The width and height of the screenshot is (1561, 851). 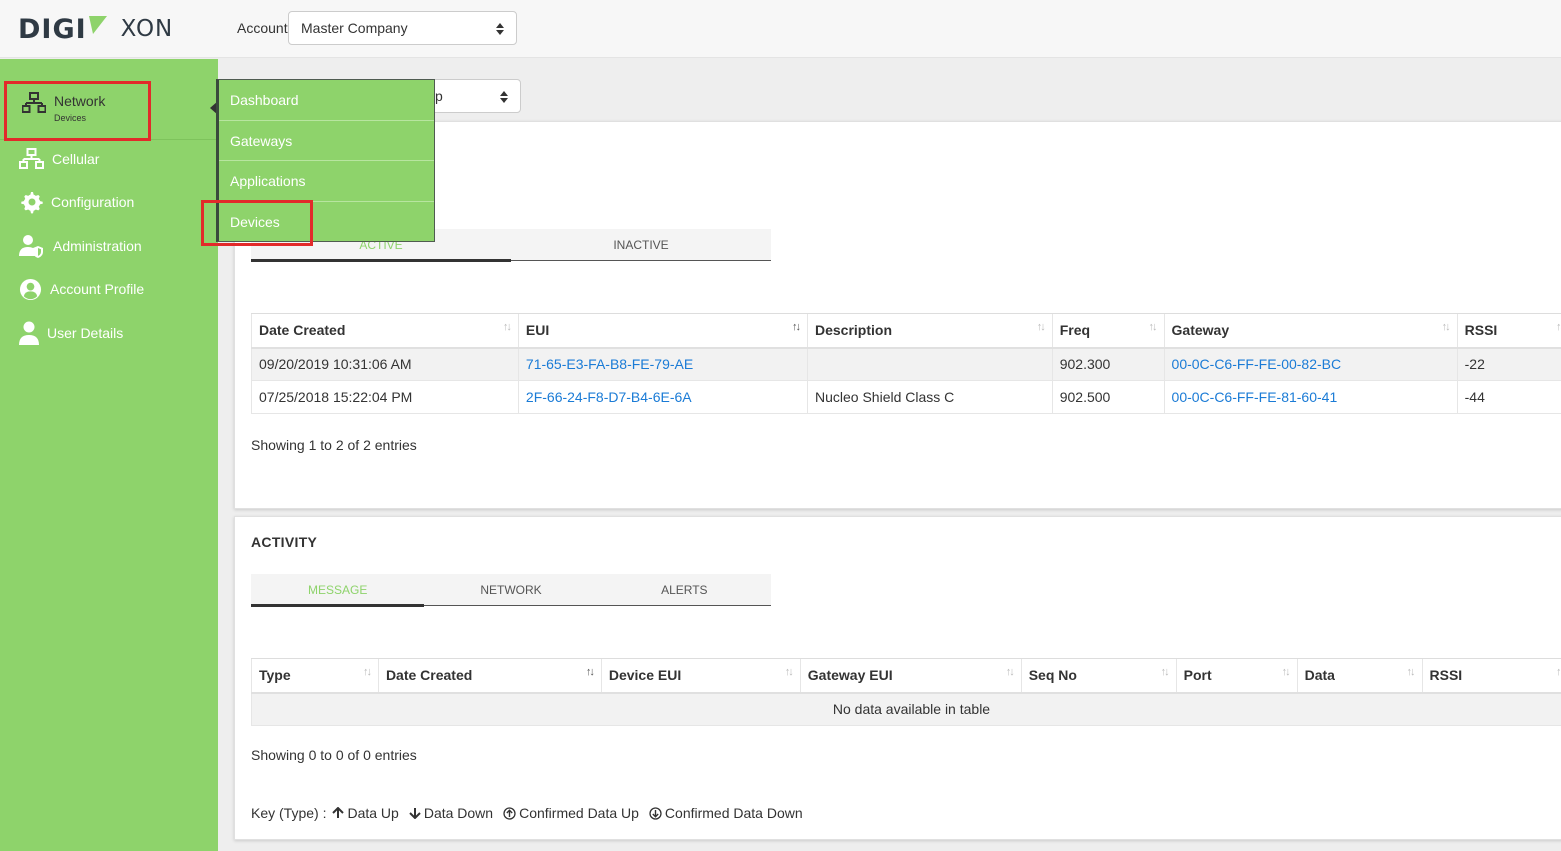 What do you see at coordinates (609, 397) in the screenshot?
I see `device-eui-link: 2F-66-24-F8-D7-B4-6E-6A` at bounding box center [609, 397].